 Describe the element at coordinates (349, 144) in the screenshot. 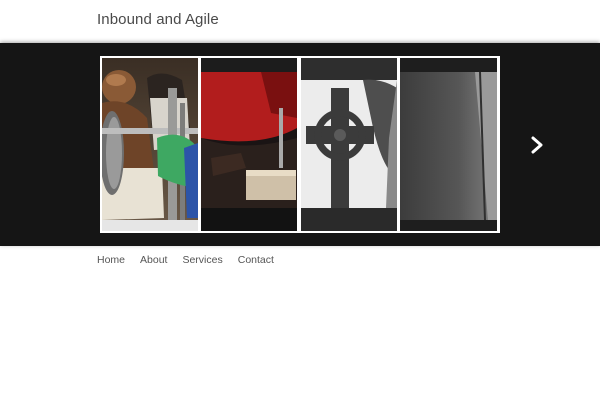

I see `gallery-image-celtic-cross` at that location.